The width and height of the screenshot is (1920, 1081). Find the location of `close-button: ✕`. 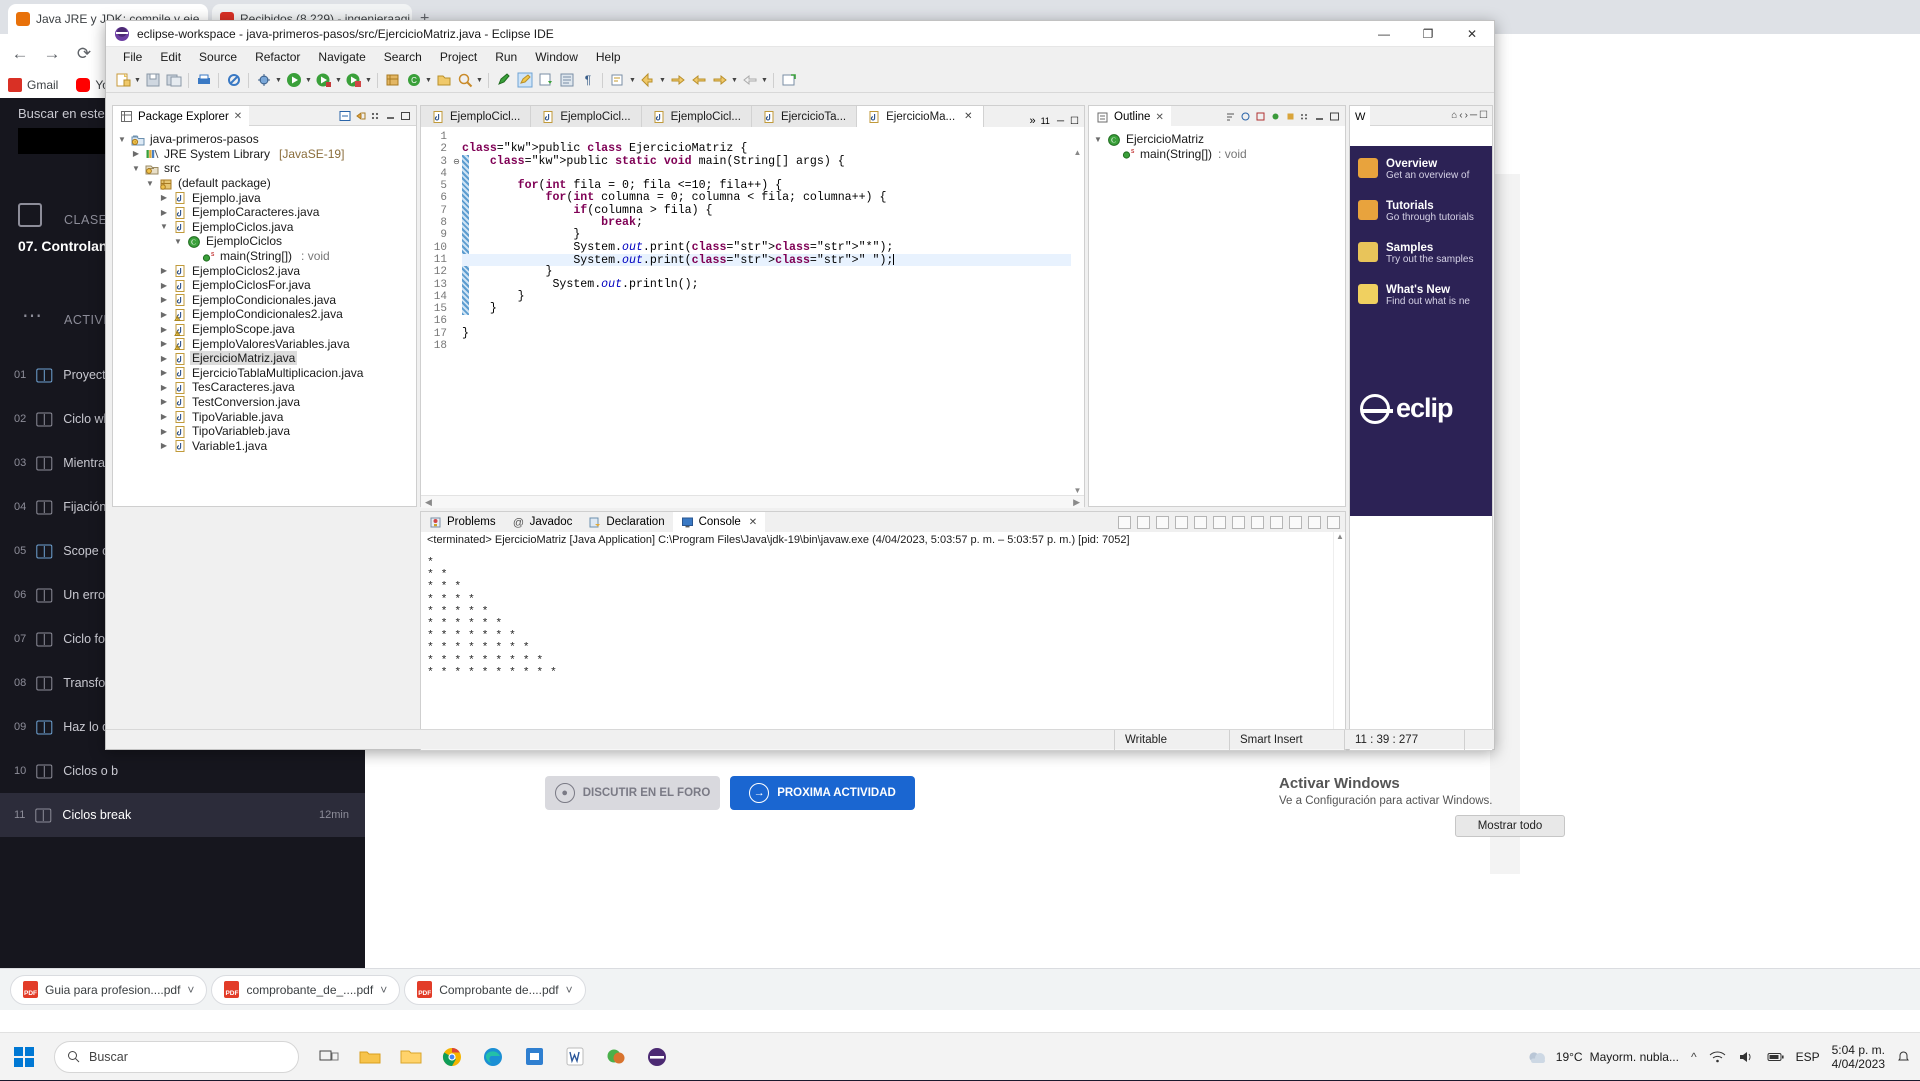

close-button: ✕ is located at coordinates (1472, 34).